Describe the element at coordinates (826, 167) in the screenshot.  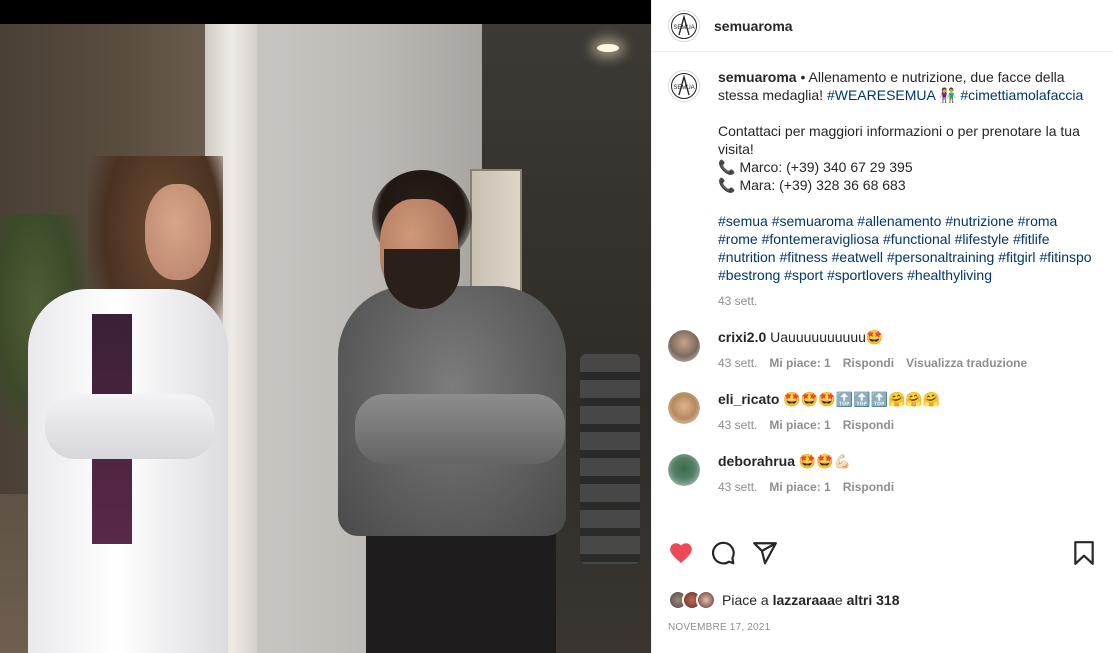
I see `phone-marco: Marco: (+39) 340 67 29 395` at that location.